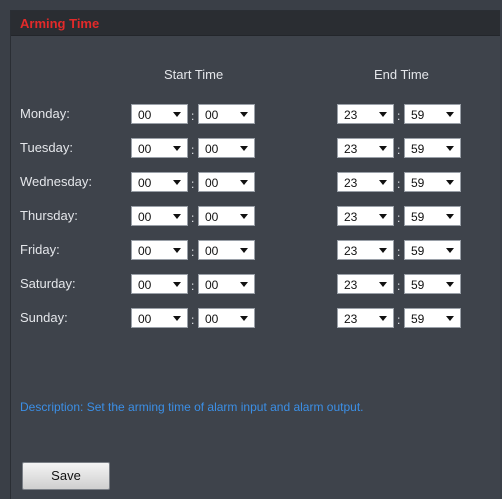 The height and width of the screenshot is (499, 502). What do you see at coordinates (66, 476) in the screenshot?
I see `save-button: Save` at bounding box center [66, 476].